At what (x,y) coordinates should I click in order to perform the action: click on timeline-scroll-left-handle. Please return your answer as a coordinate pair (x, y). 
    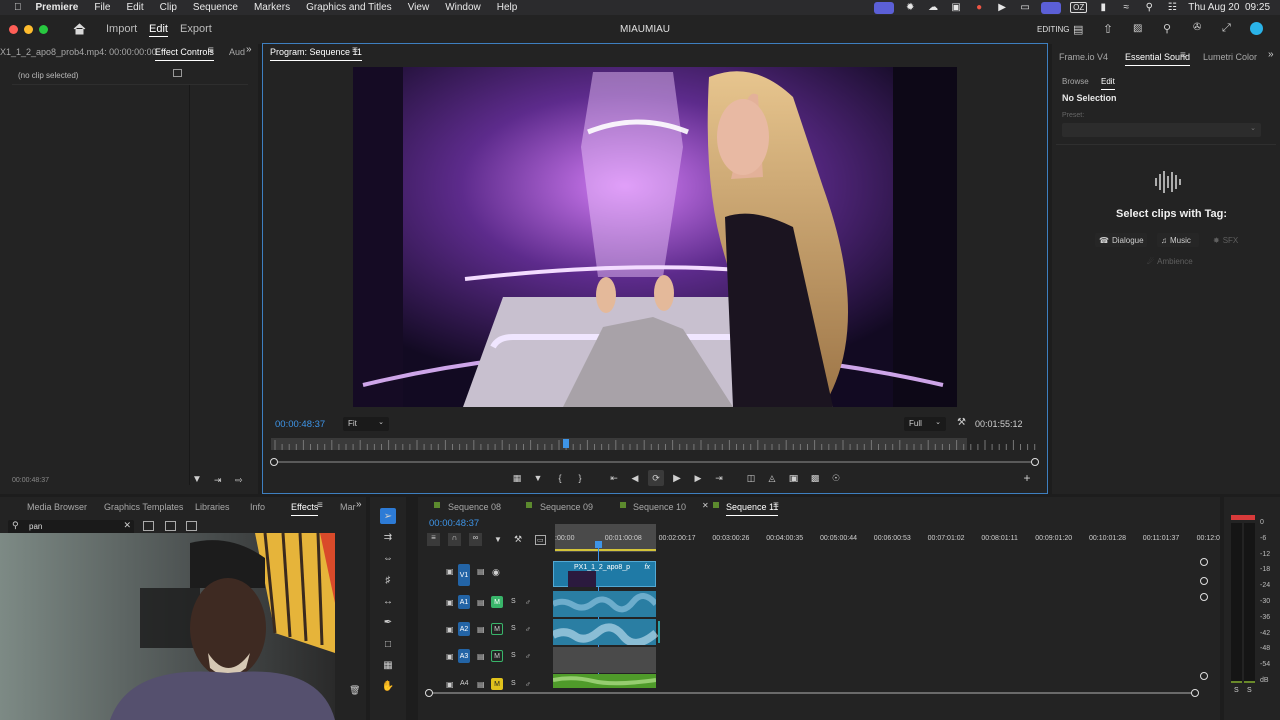
    Looking at the image, I should click on (429, 693).